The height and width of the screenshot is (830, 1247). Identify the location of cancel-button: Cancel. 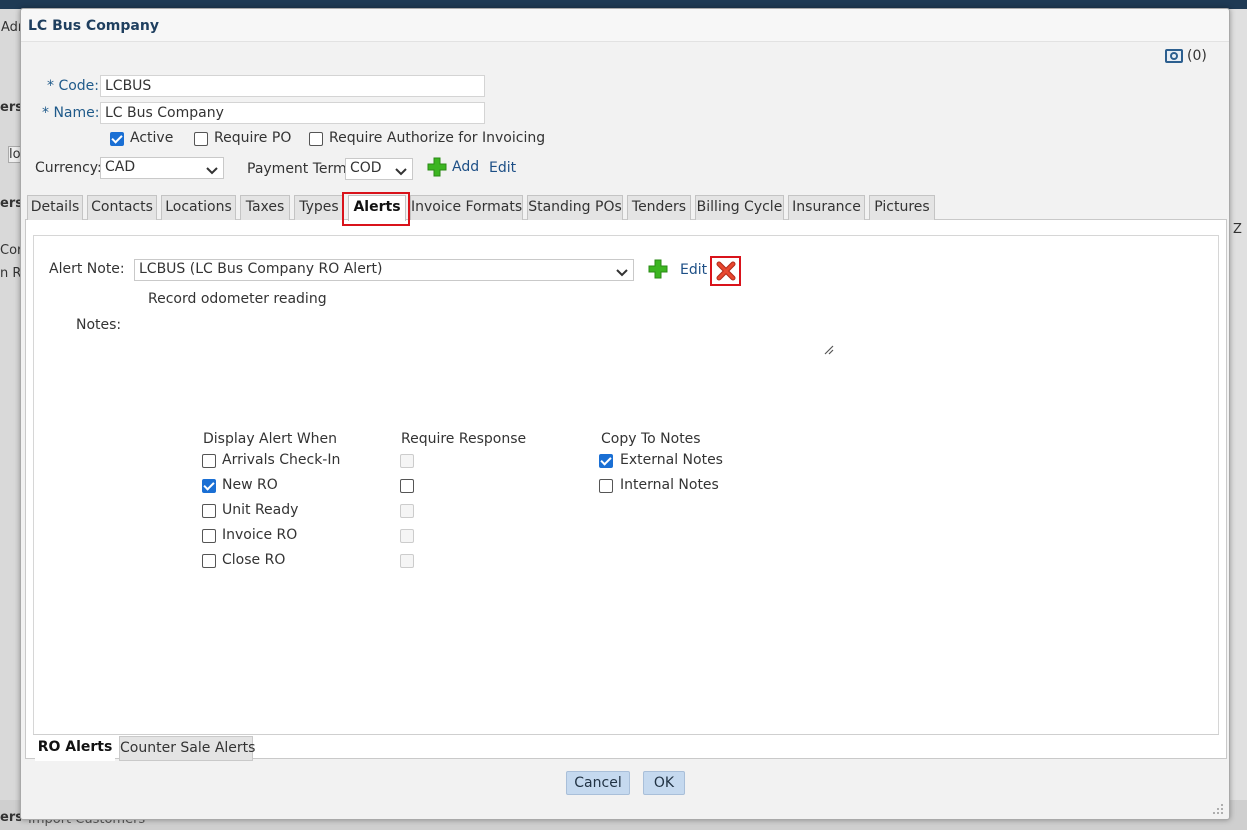
(598, 783).